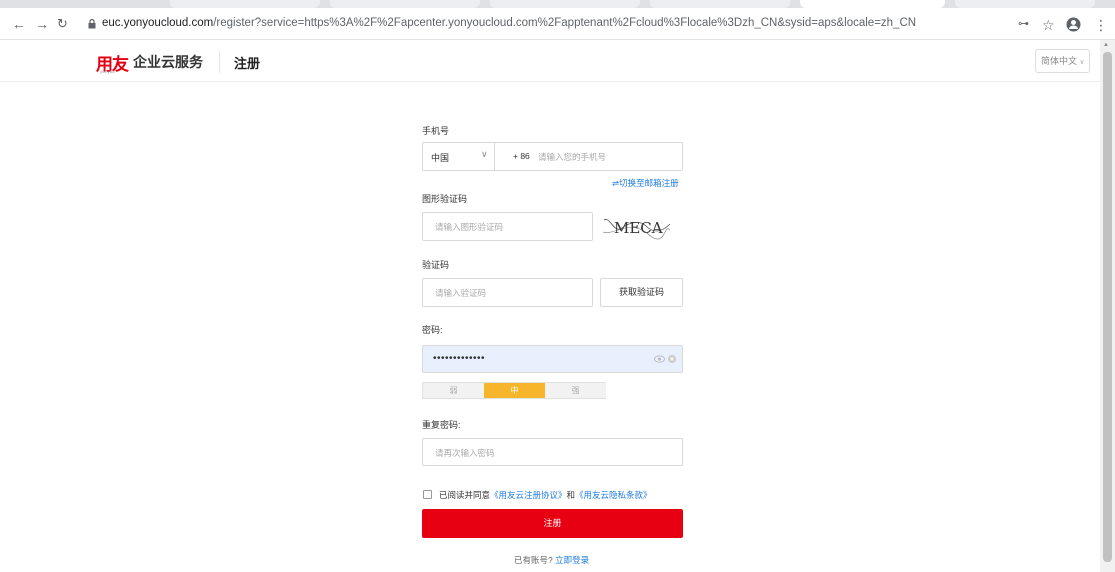 The image size is (1115, 572). Describe the element at coordinates (469, 227) in the screenshot. I see `captcha-placeholder: 请输入图形验证码` at that location.